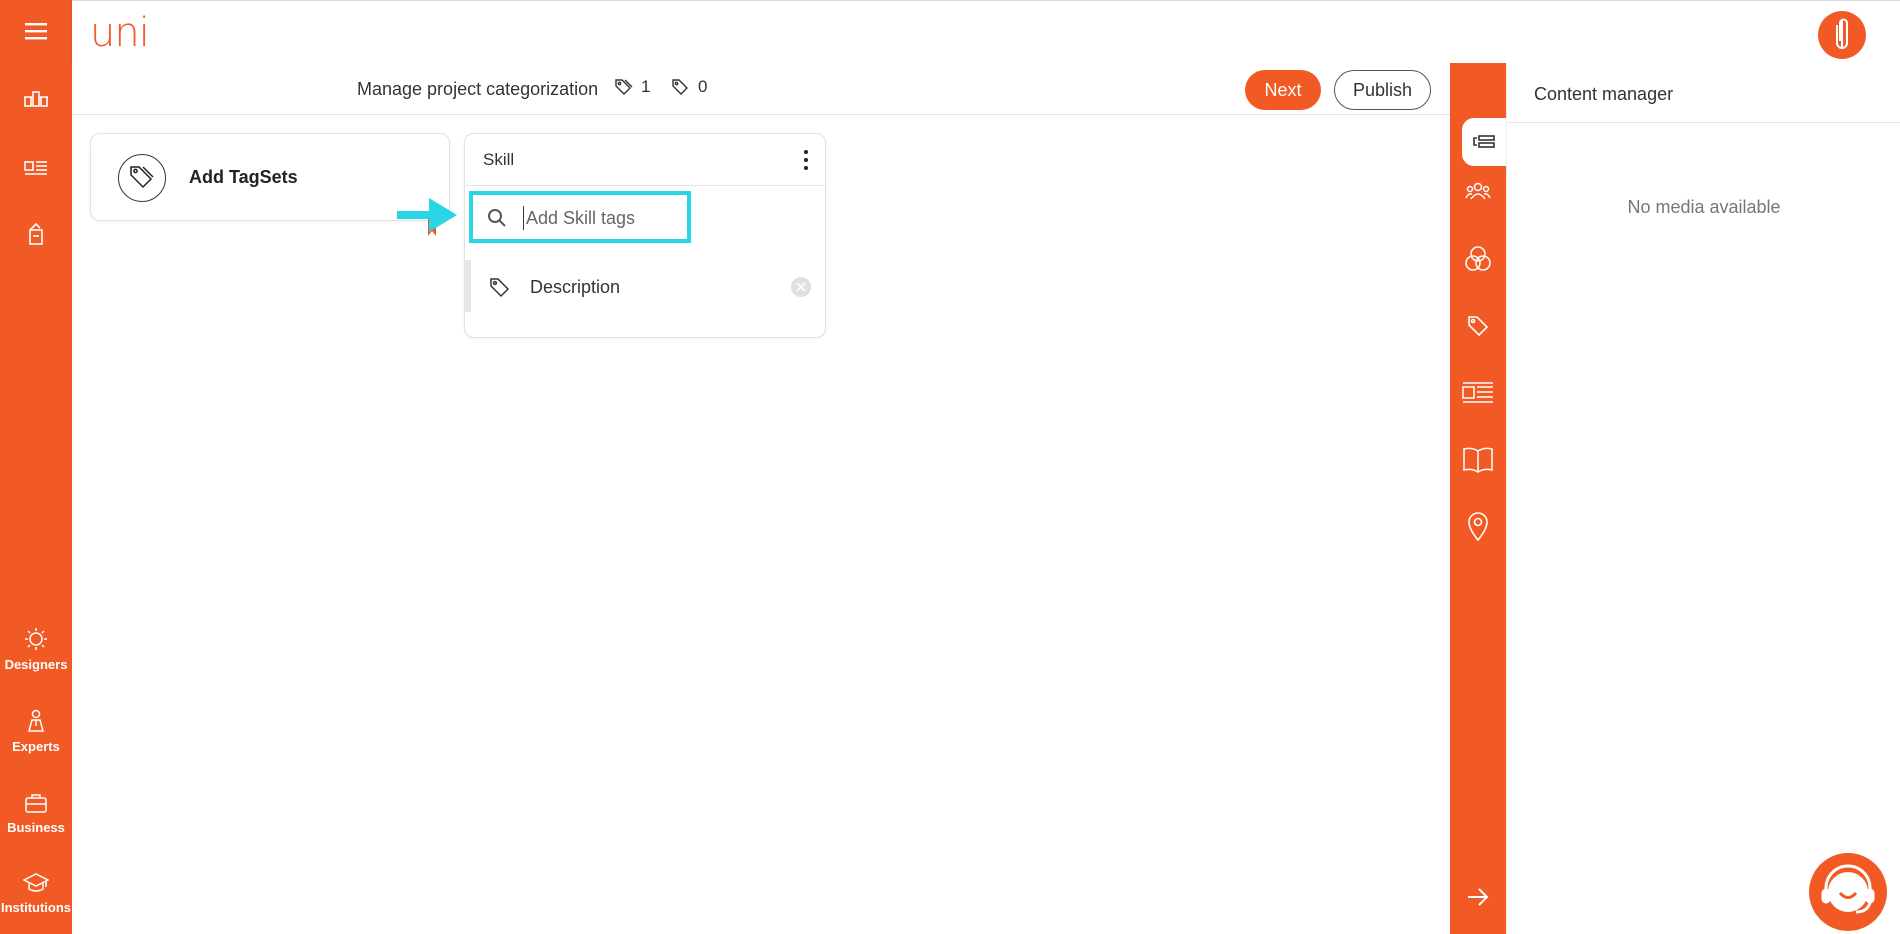 This screenshot has width=1900, height=934. I want to click on graduation-cap-icon, so click(36, 882).